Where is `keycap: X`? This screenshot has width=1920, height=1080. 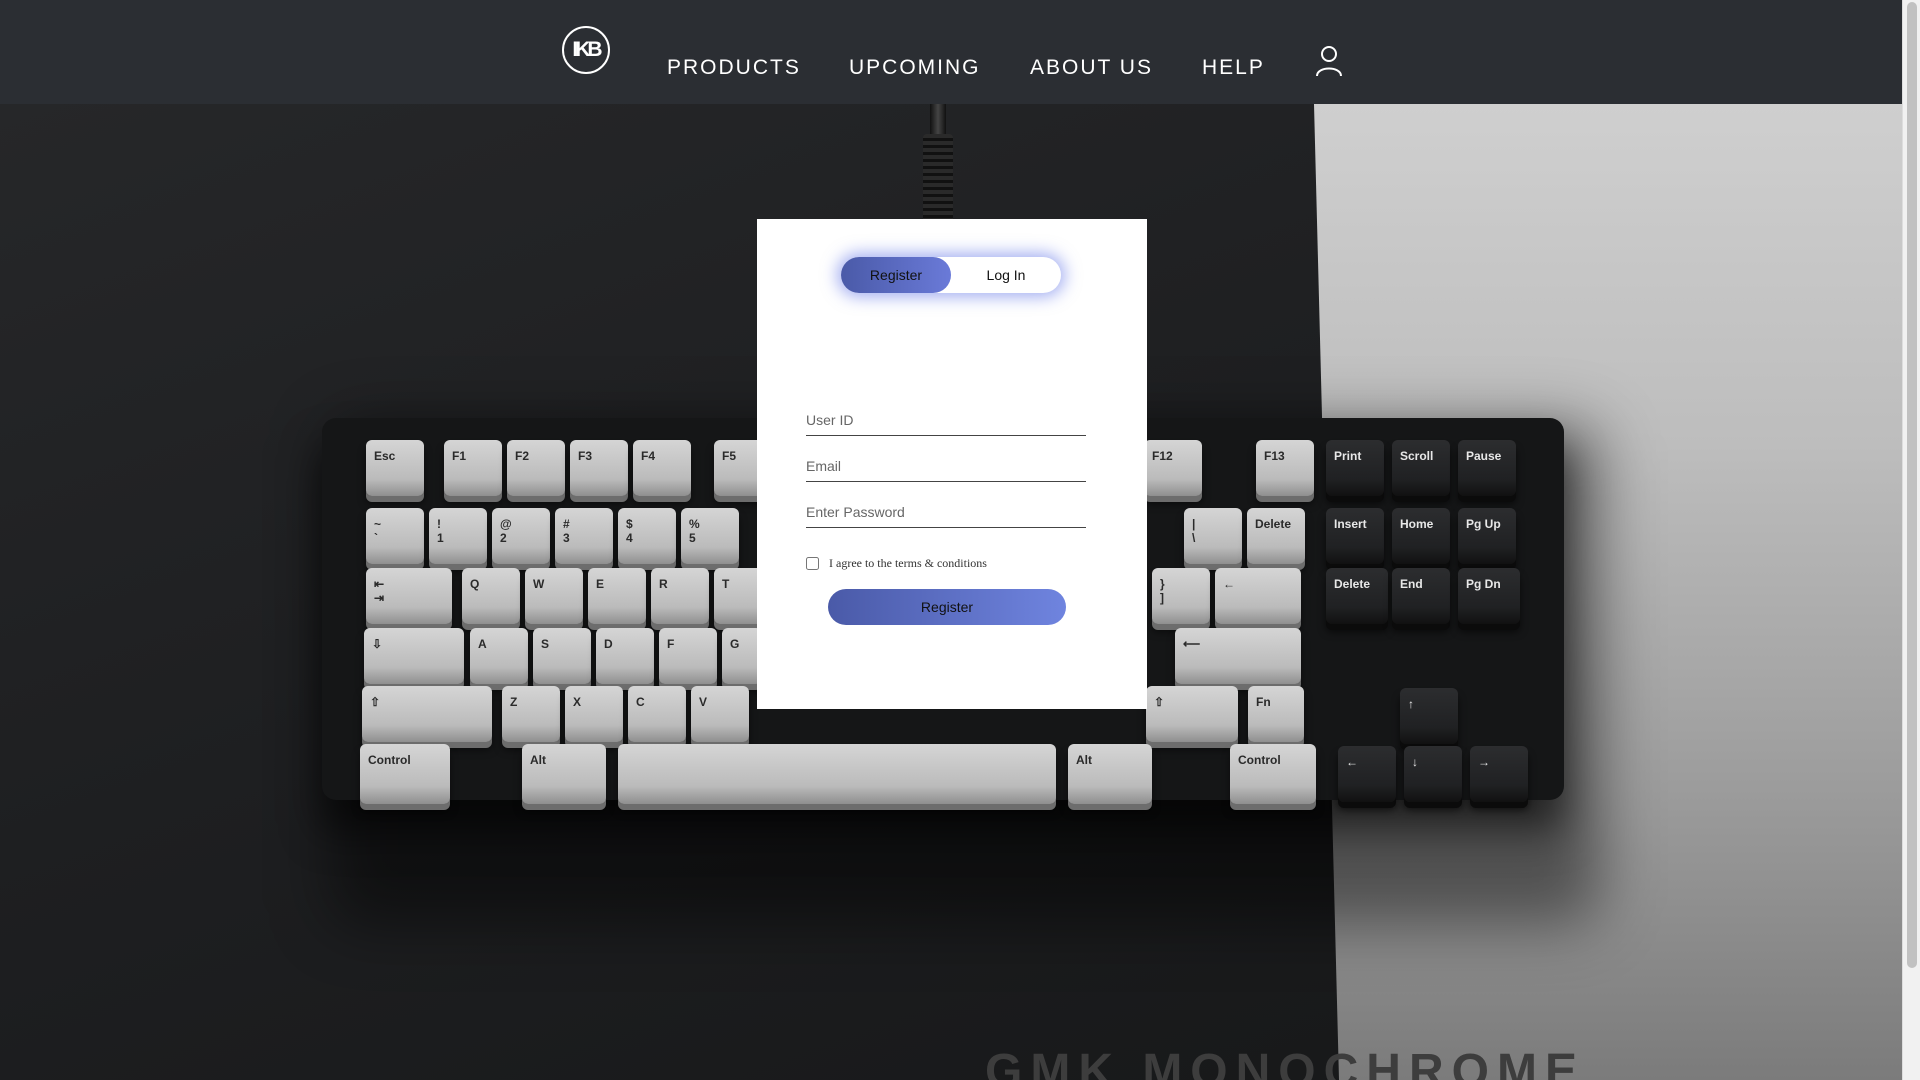 keycap: X is located at coordinates (594, 714).